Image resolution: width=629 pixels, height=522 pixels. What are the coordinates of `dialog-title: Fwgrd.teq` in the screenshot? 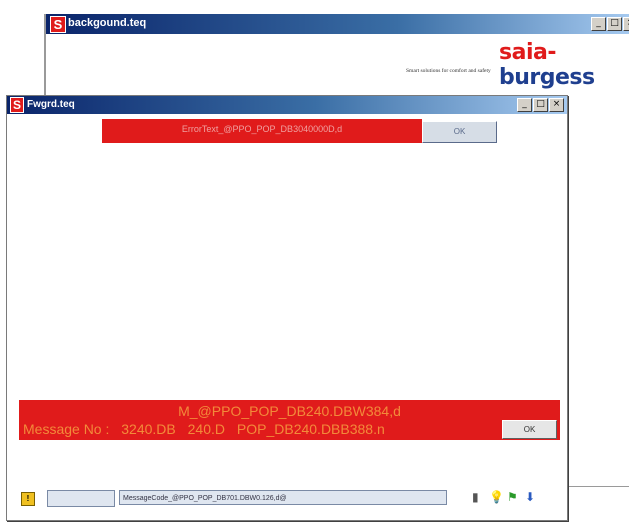 It's located at (51, 104).